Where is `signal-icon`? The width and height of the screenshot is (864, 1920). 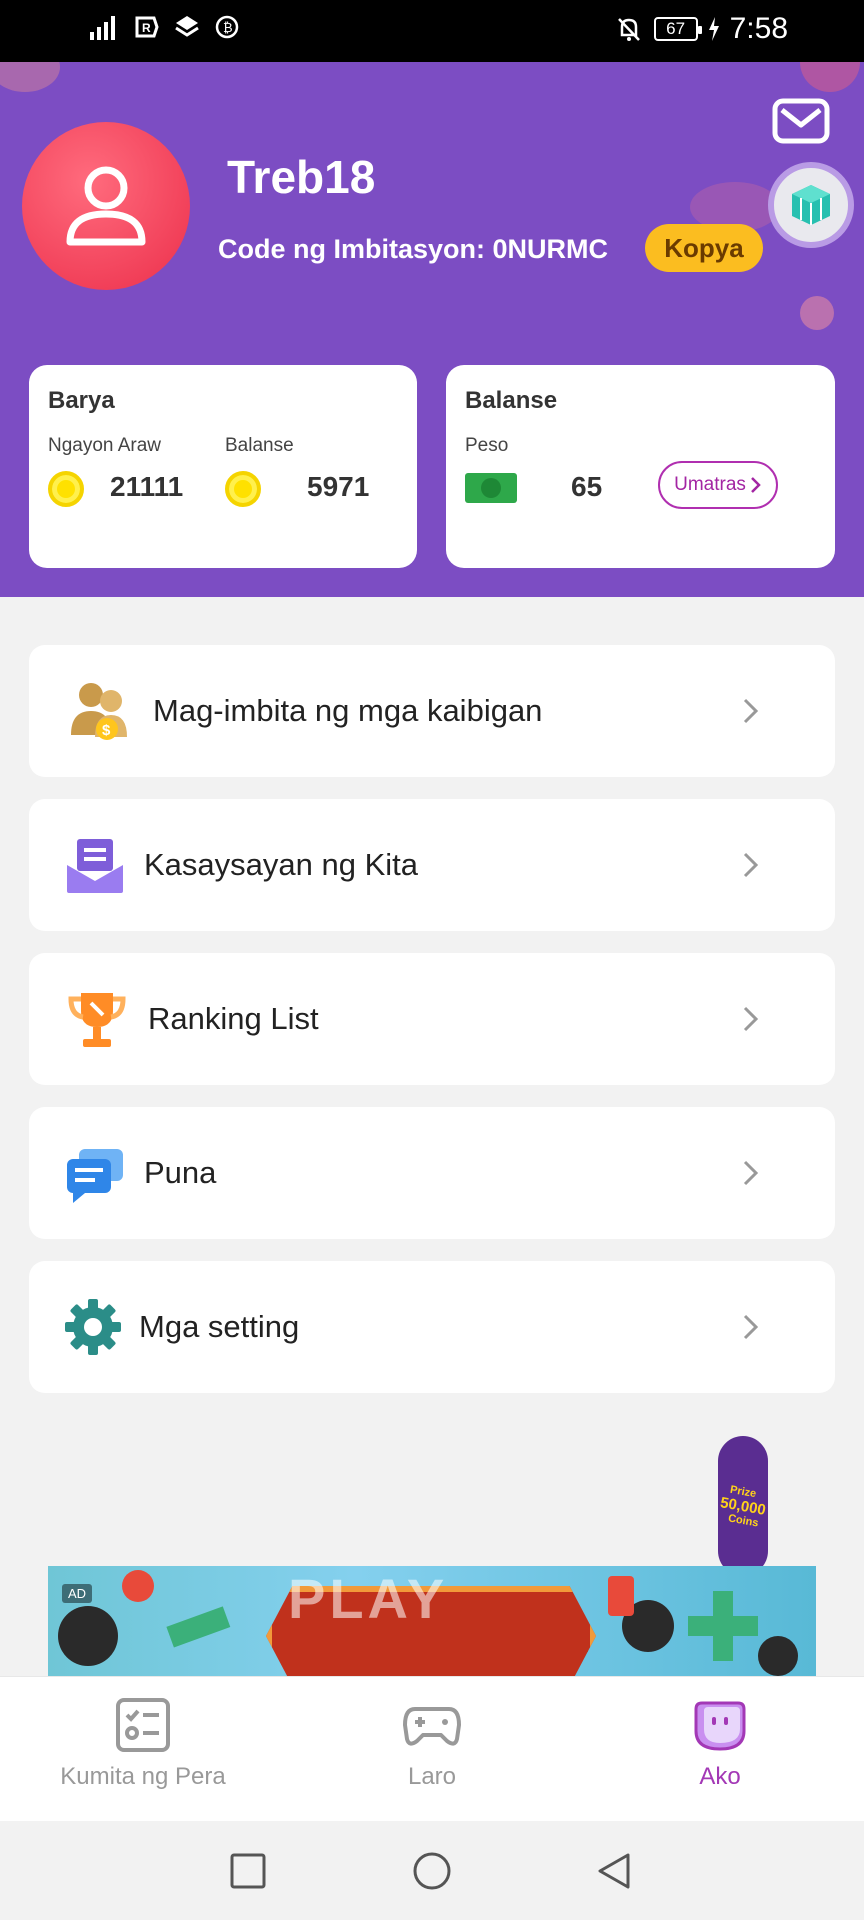
signal-icon is located at coordinates (102, 28).